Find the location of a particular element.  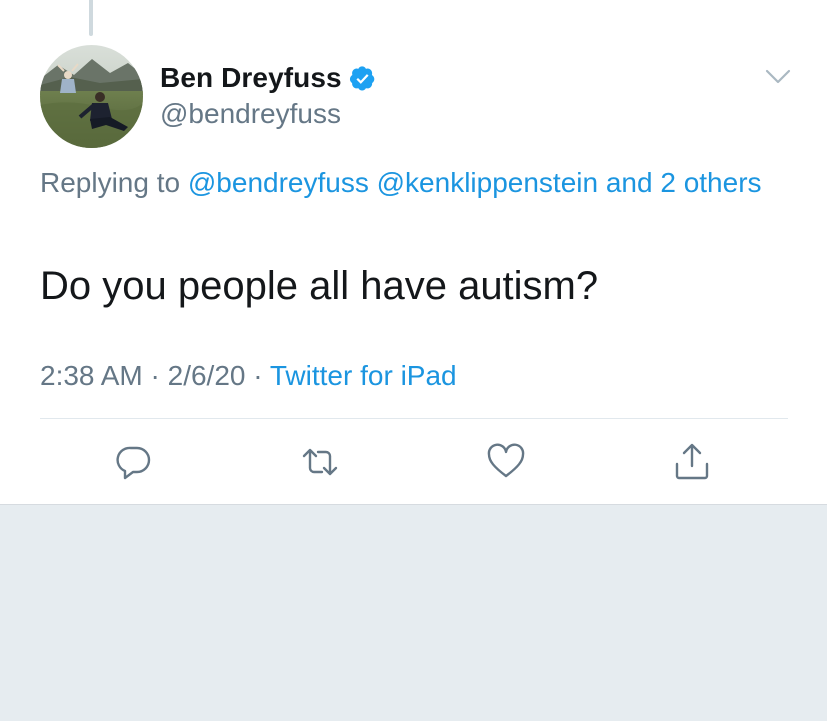

replying-handle-link: @kenklippenstein is located at coordinates (487, 182).